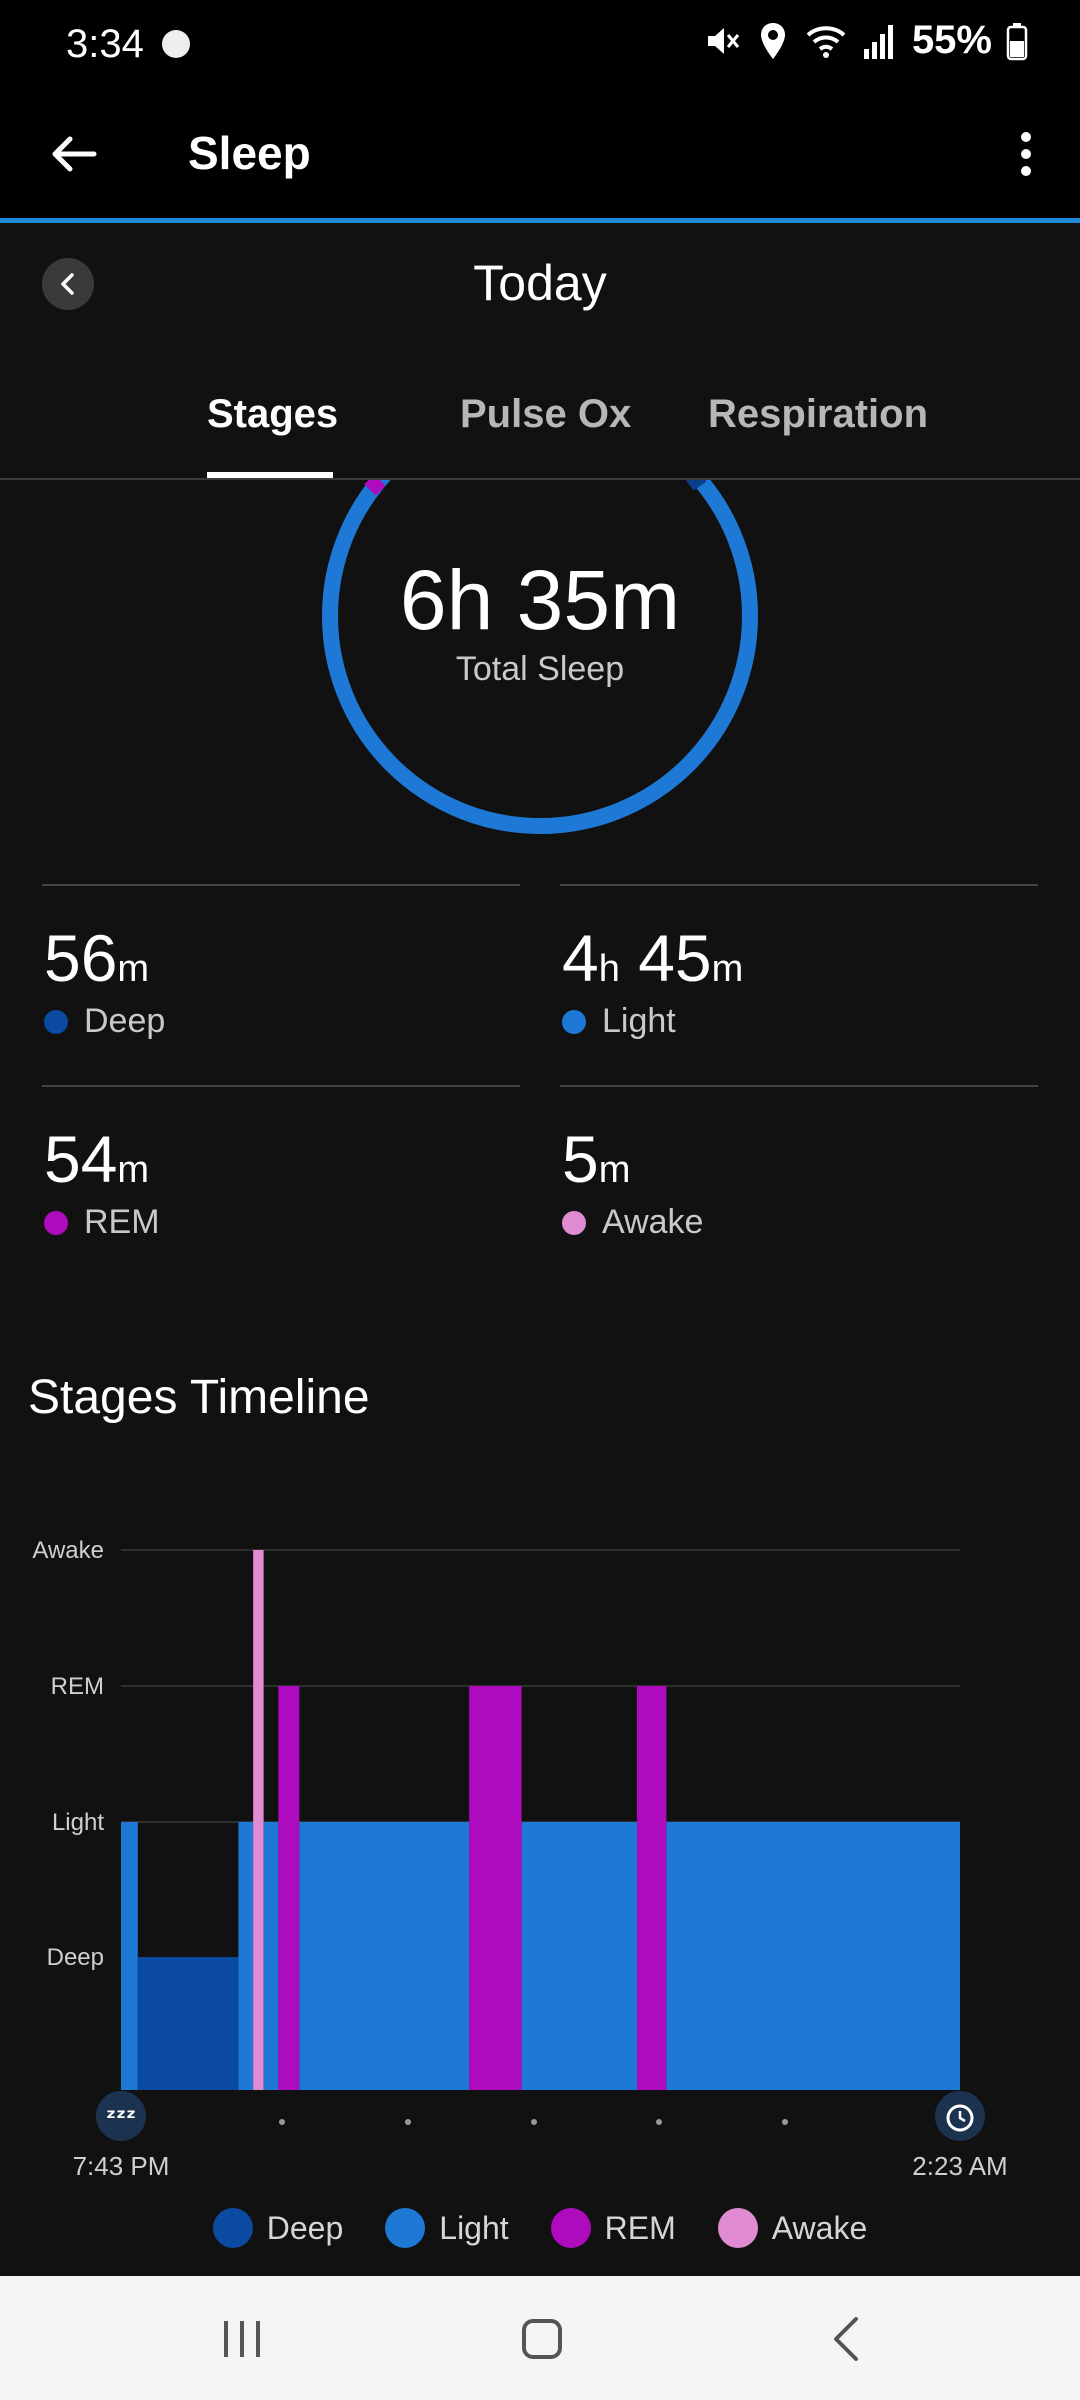  I want to click on legend-deep-dot, so click(232, 2228).